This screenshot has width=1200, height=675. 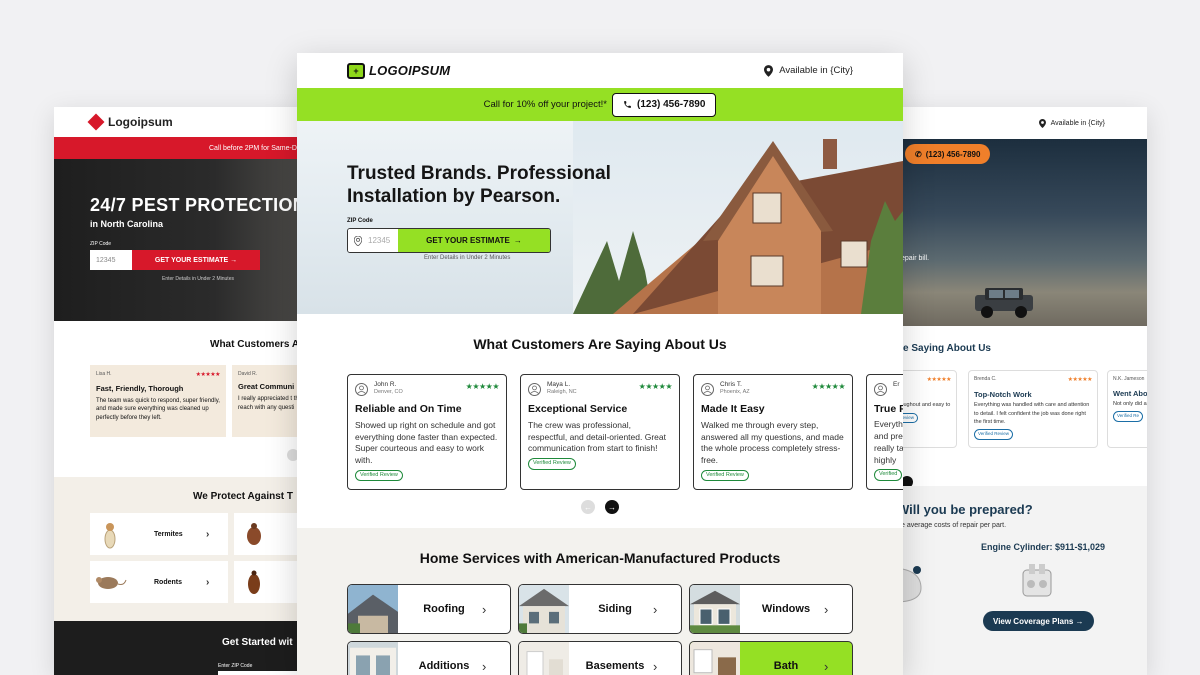 What do you see at coordinates (429, 658) in the screenshot?
I see `service-tile-additions: Additions ›` at bounding box center [429, 658].